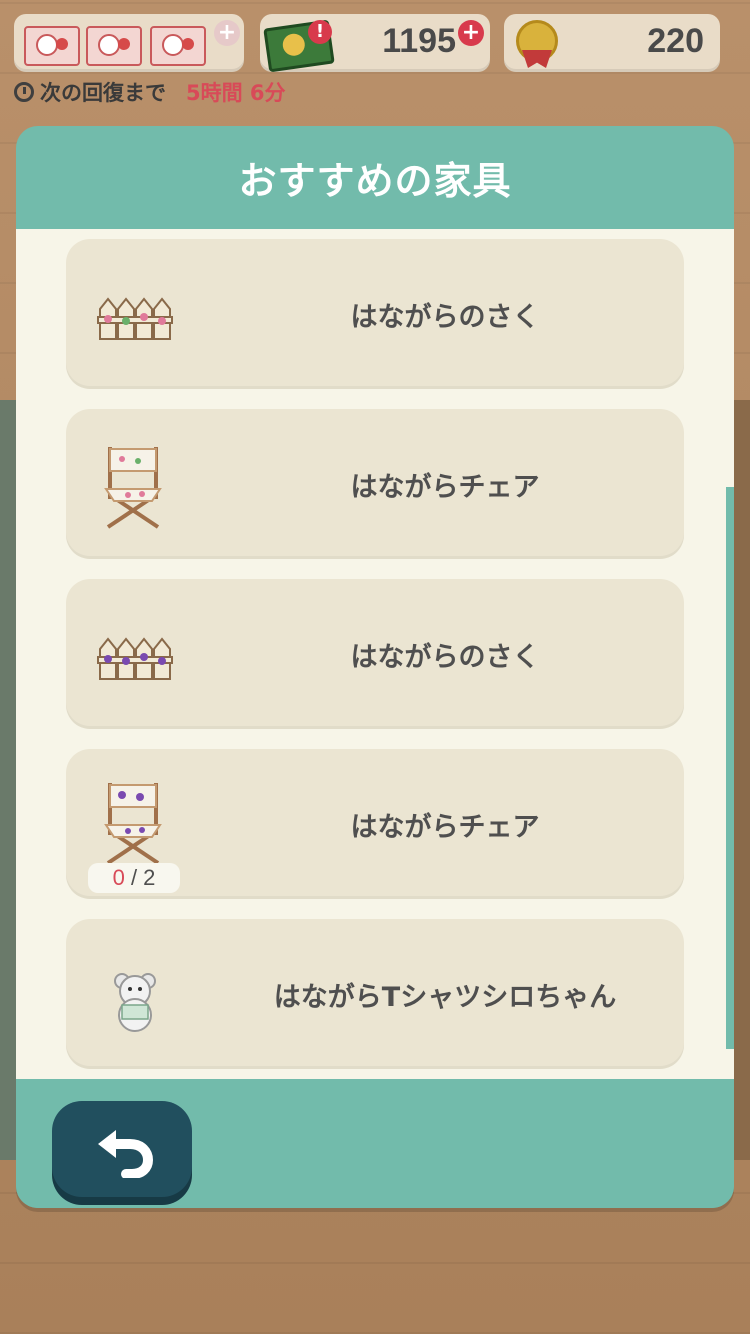  I want to click on status-bar: + ! 1195 + 220, so click(375, 44).